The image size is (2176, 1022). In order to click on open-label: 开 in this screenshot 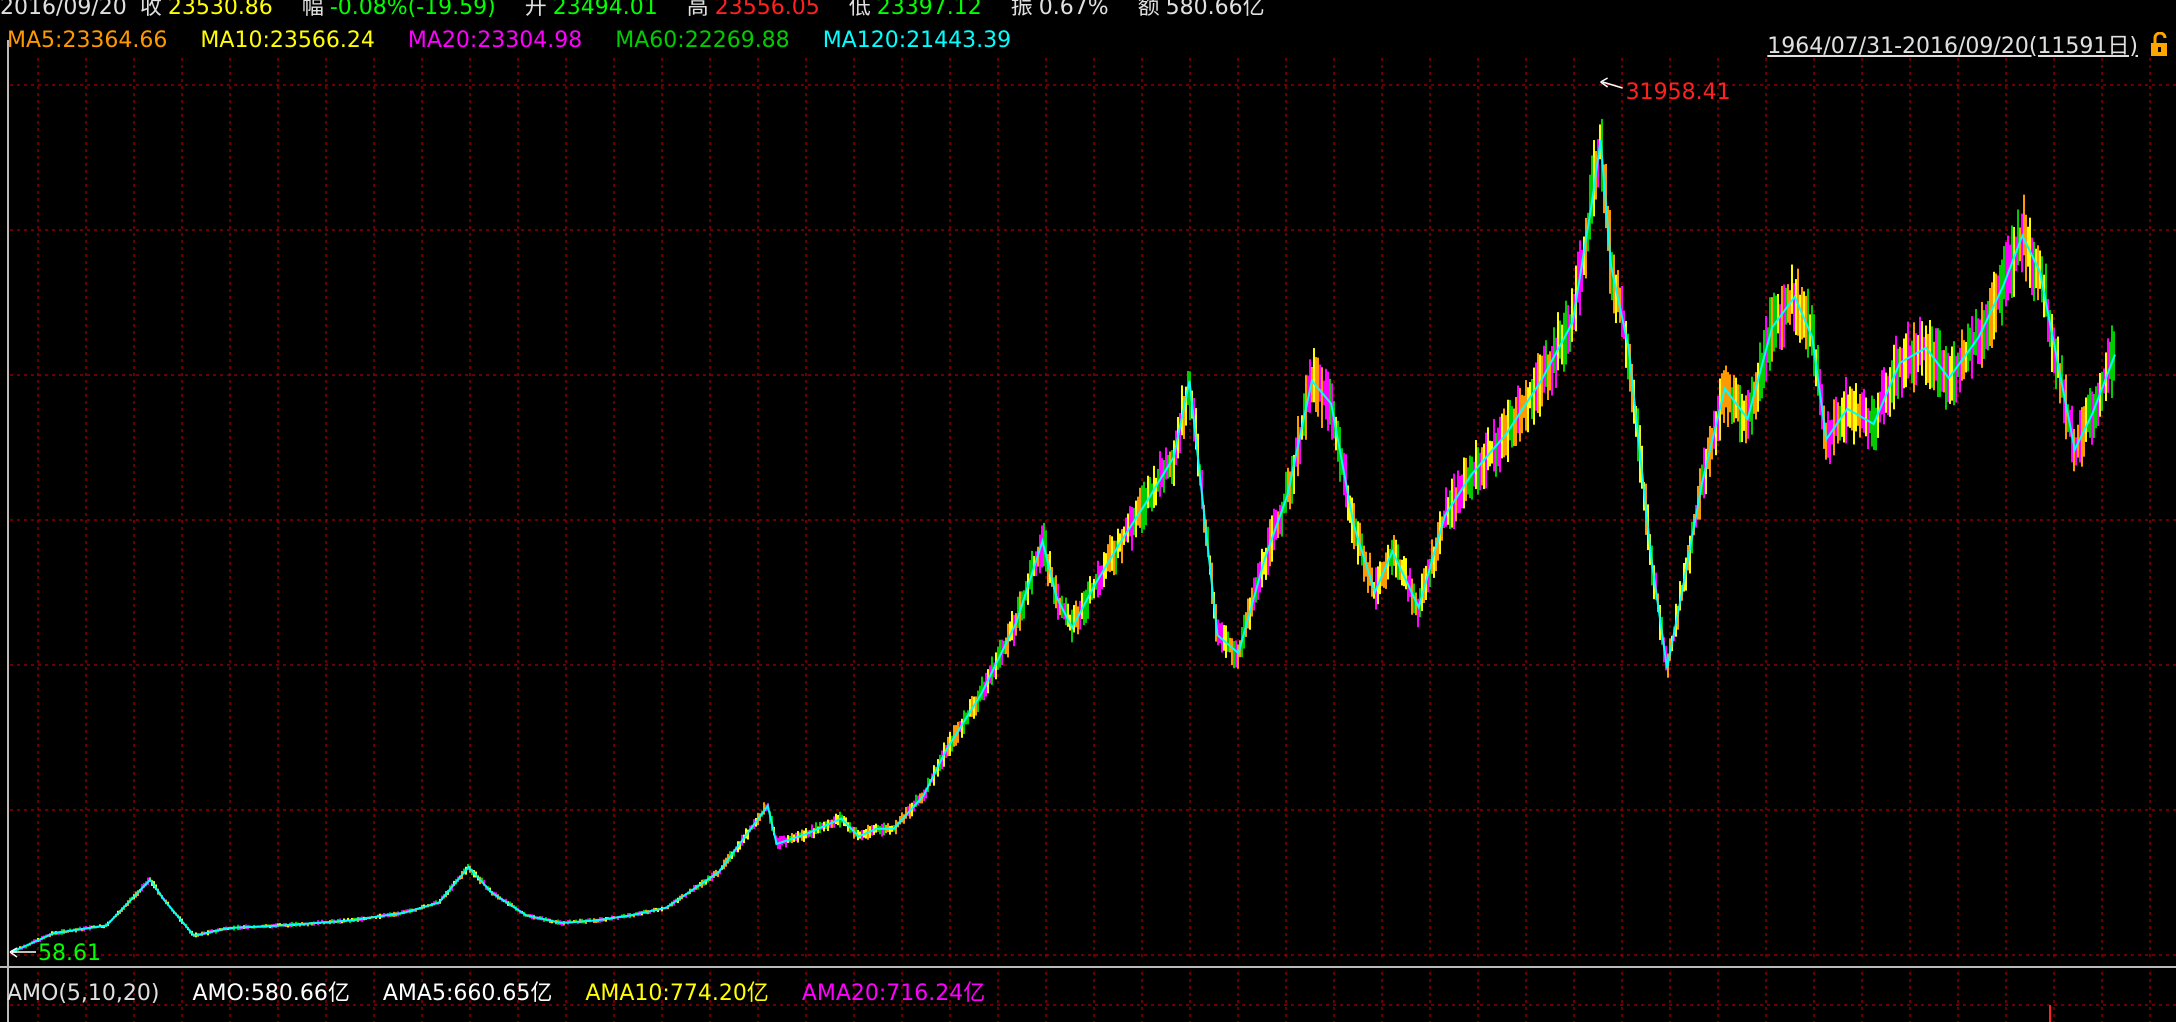, I will do `click(535, 10)`.